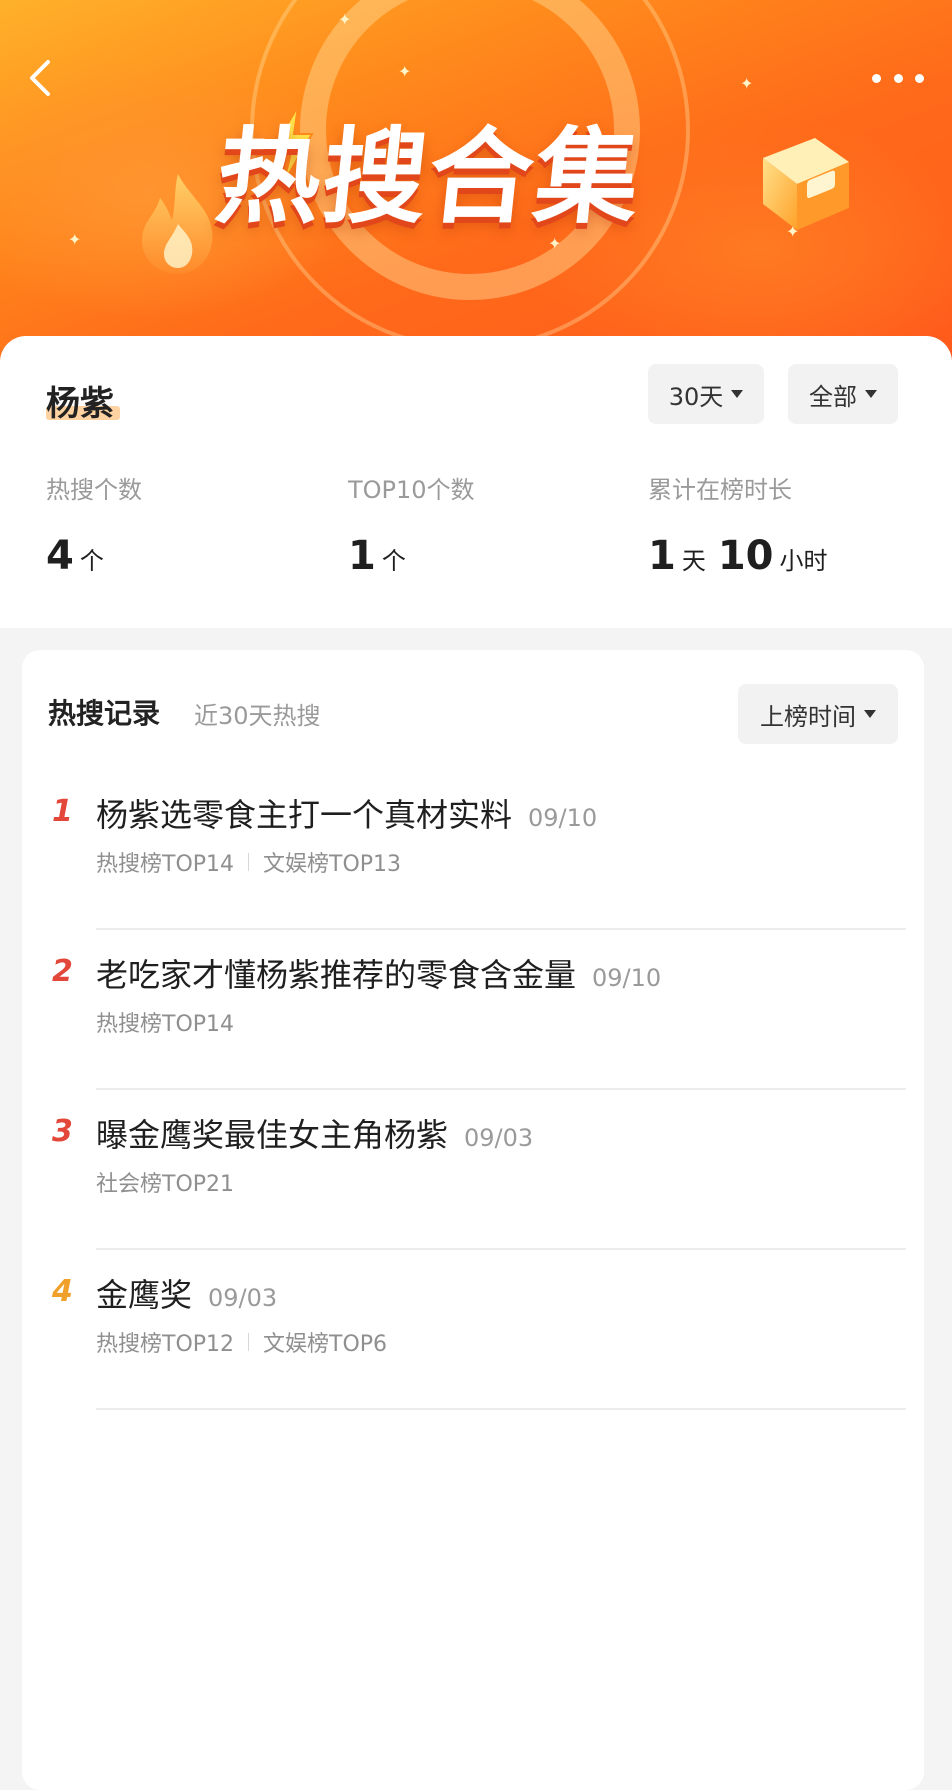 The width and height of the screenshot is (952, 1790). Describe the element at coordinates (80, 404) in the screenshot. I see `person-name: 杨紫` at that location.